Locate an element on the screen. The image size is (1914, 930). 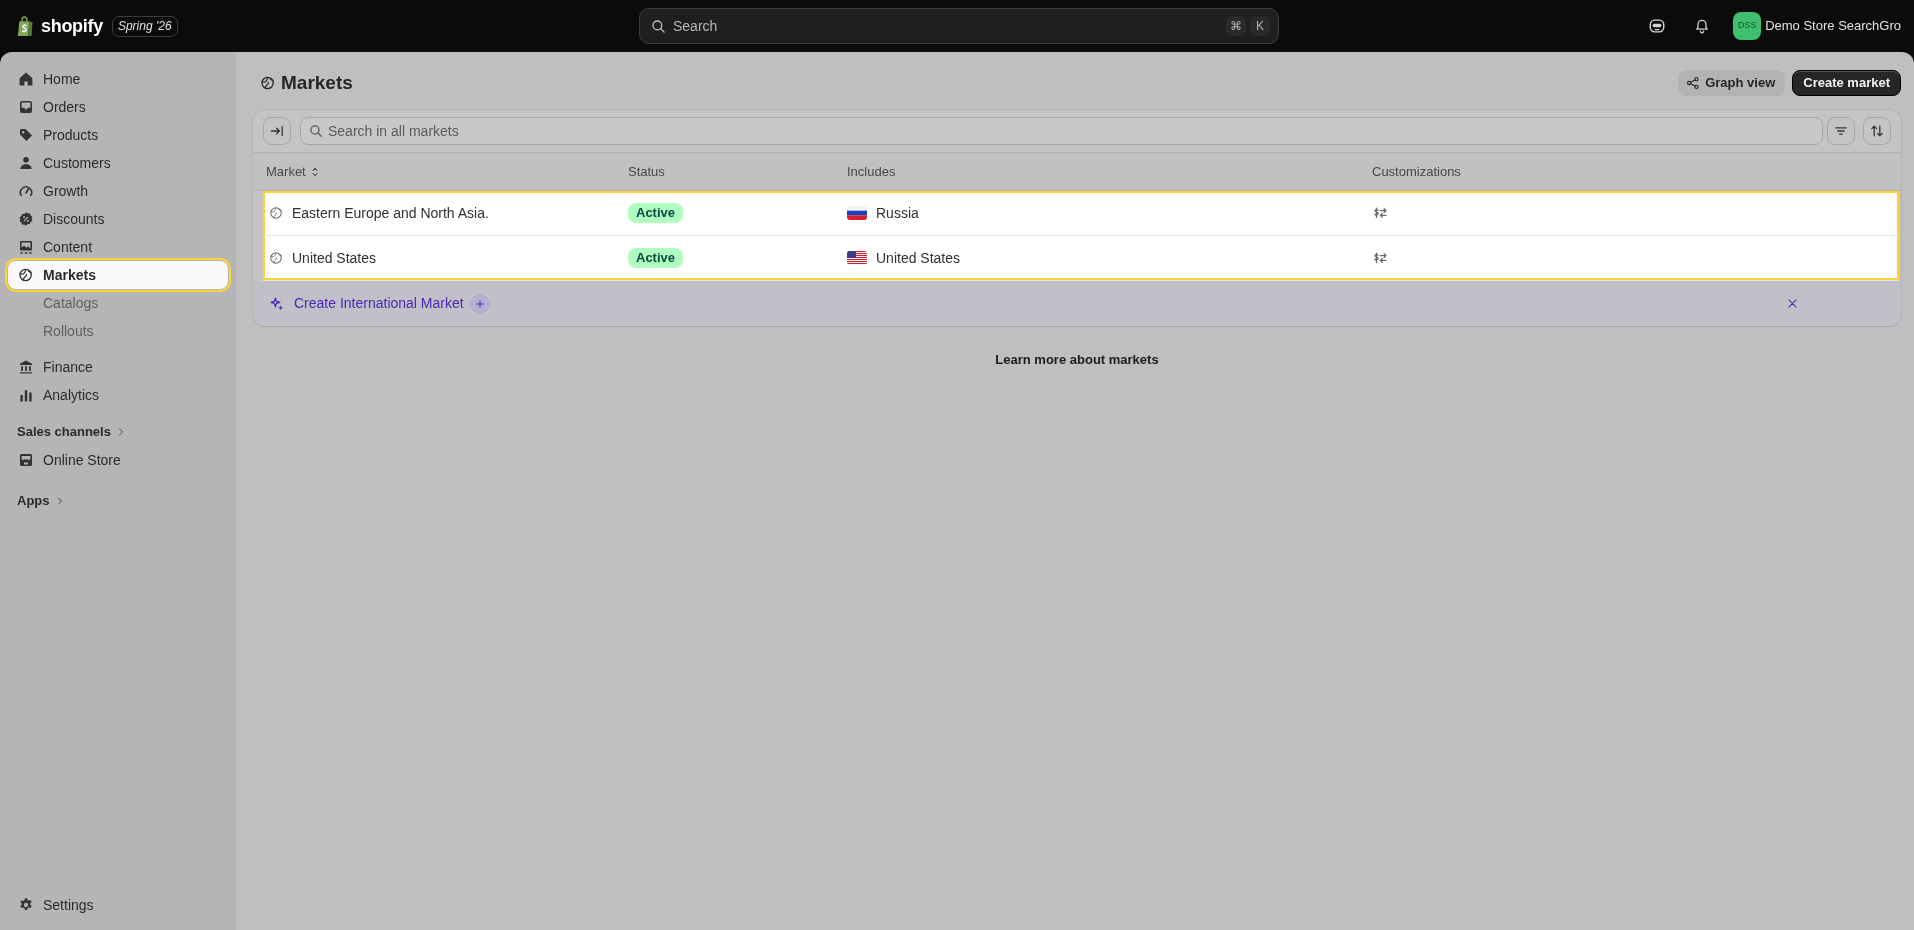
image-icon is located at coordinates (26, 247).